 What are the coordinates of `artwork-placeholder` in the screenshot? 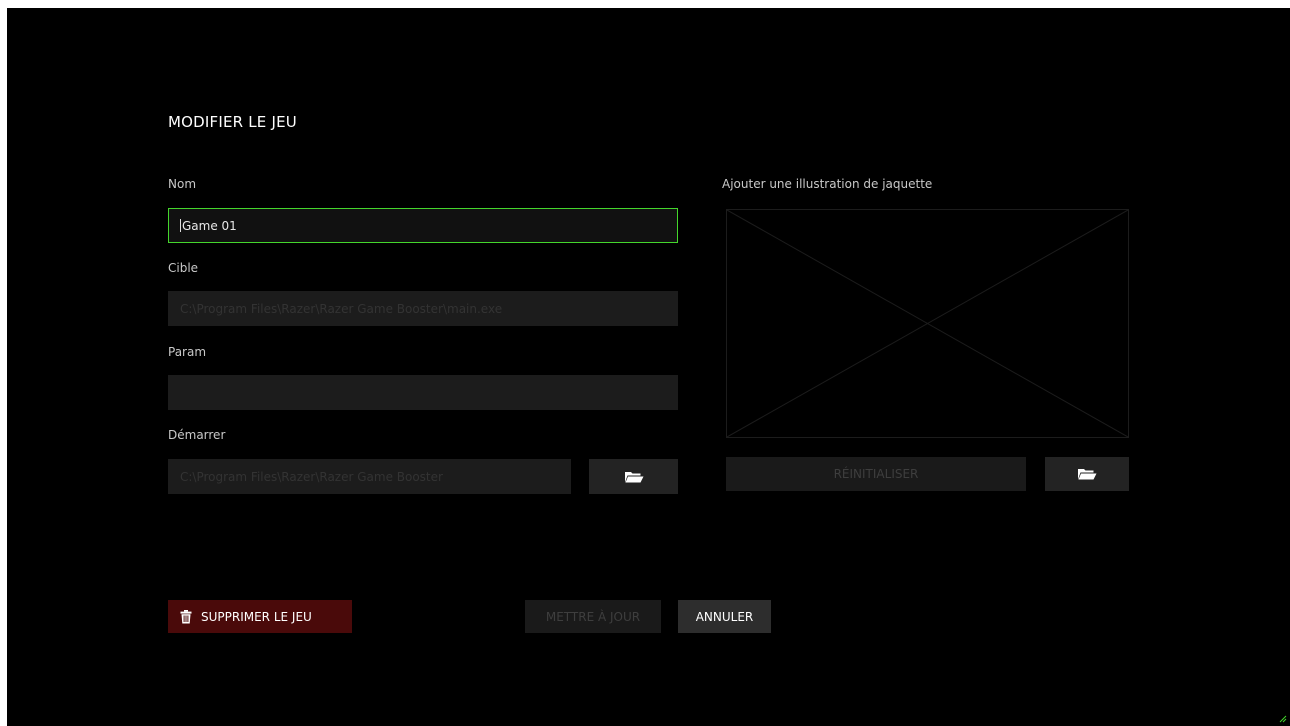 It's located at (927, 323).